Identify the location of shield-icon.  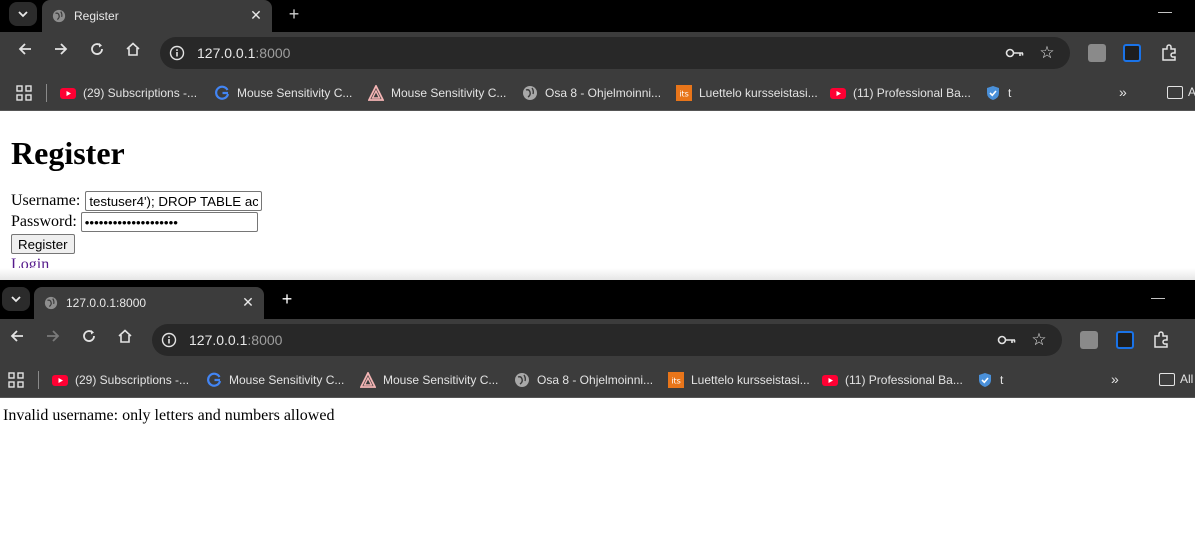
(985, 380).